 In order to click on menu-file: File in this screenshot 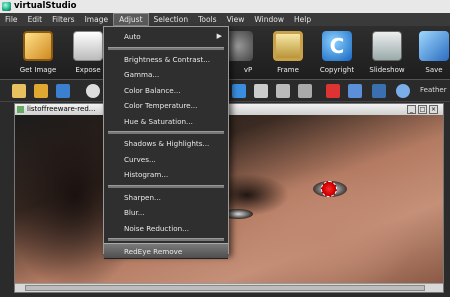, I will do `click(11, 19)`.